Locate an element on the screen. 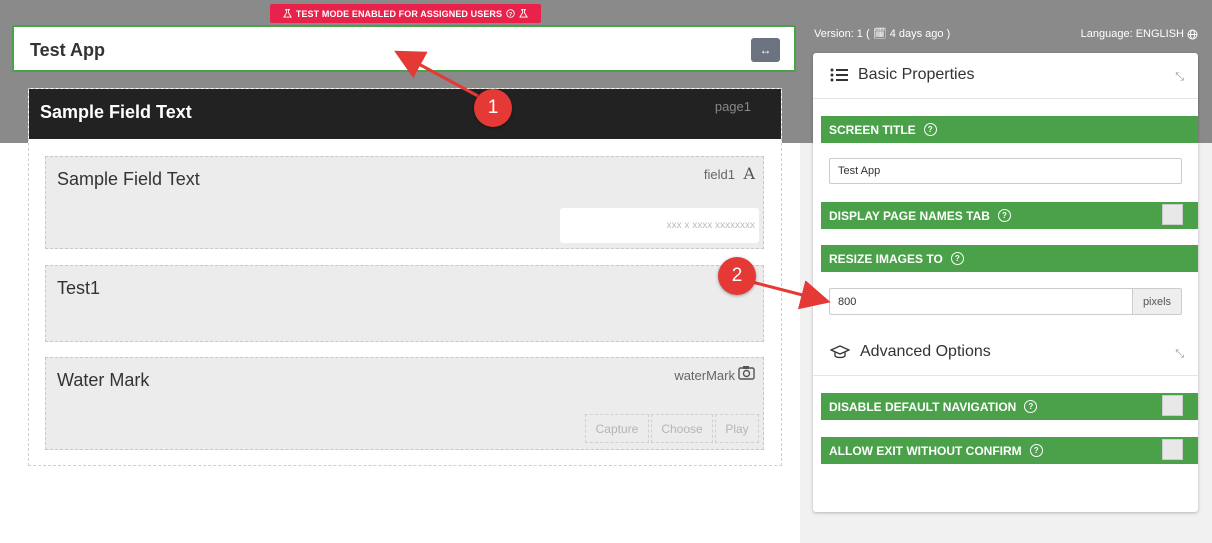  screen-title-label: SCREEN TITLE is located at coordinates (872, 129).